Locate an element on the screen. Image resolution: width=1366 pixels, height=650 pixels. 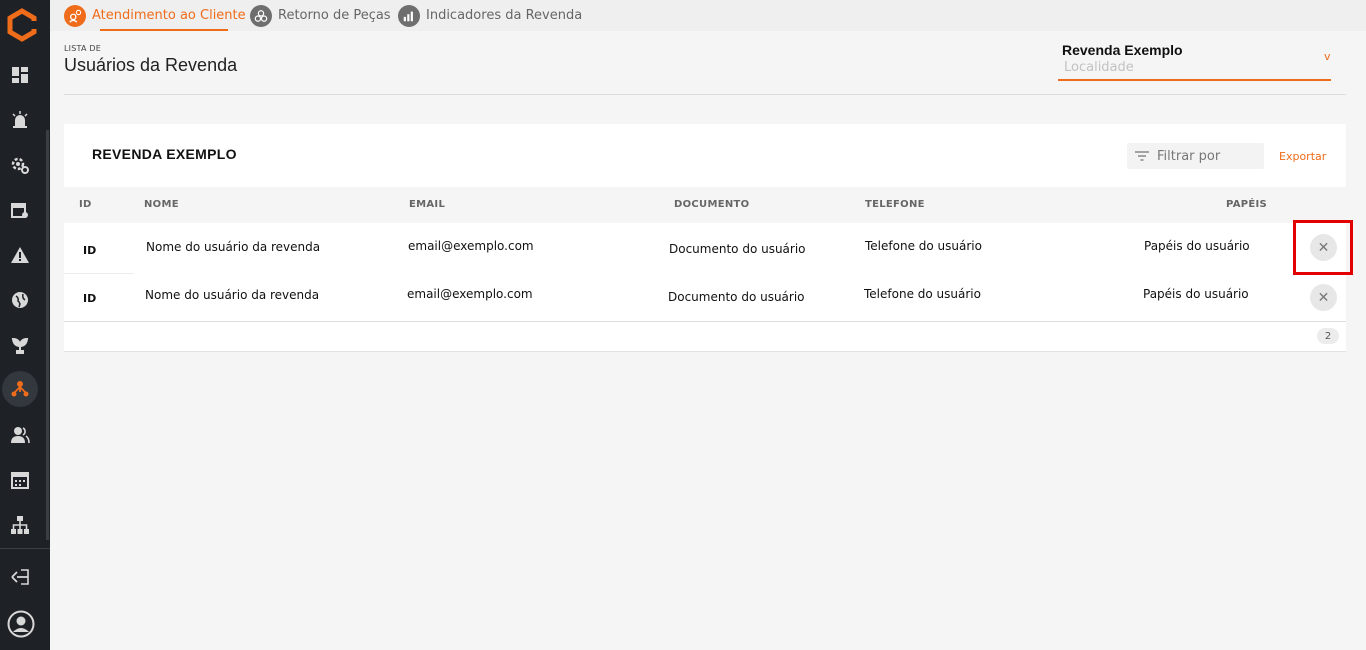
locality-placeholder: Localidade is located at coordinates (1099, 67).